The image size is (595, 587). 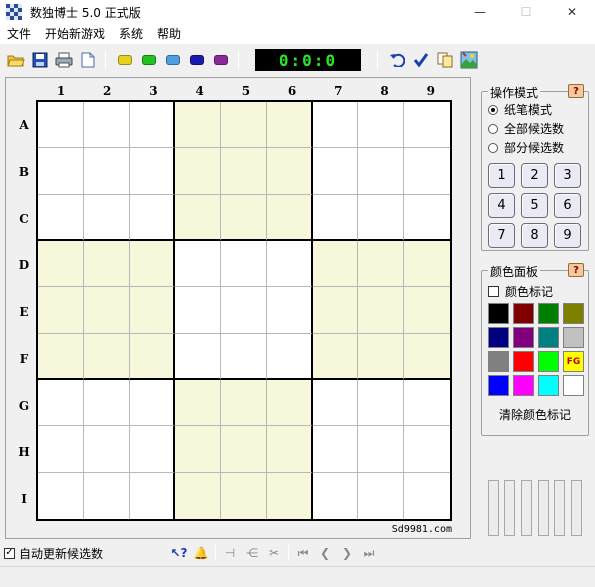 What do you see at coordinates (567, 205) in the screenshot?
I see `number-button-6: 6` at bounding box center [567, 205].